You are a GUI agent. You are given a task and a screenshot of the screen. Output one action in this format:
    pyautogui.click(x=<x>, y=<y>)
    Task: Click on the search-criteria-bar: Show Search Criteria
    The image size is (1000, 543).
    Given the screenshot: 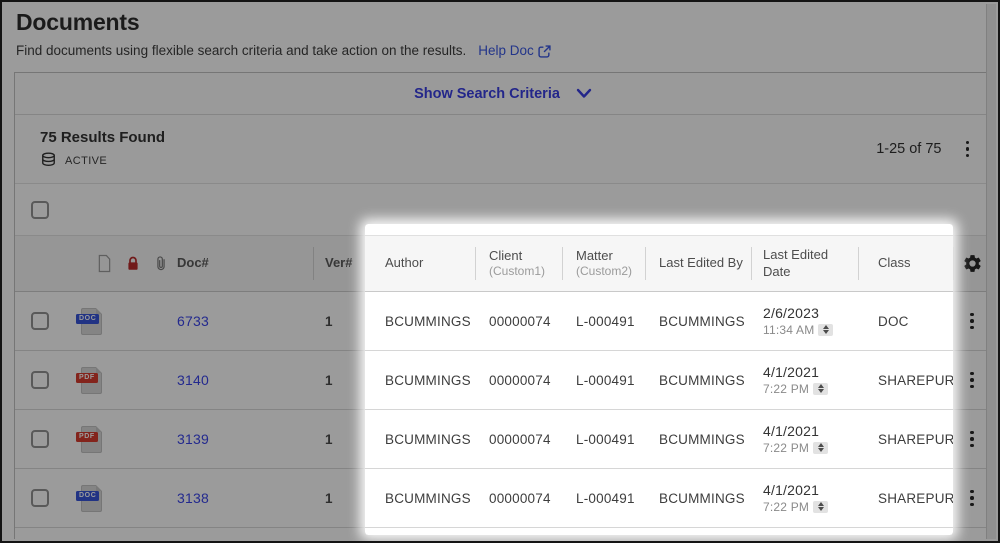 What is the action you would take?
    pyautogui.click(x=503, y=94)
    